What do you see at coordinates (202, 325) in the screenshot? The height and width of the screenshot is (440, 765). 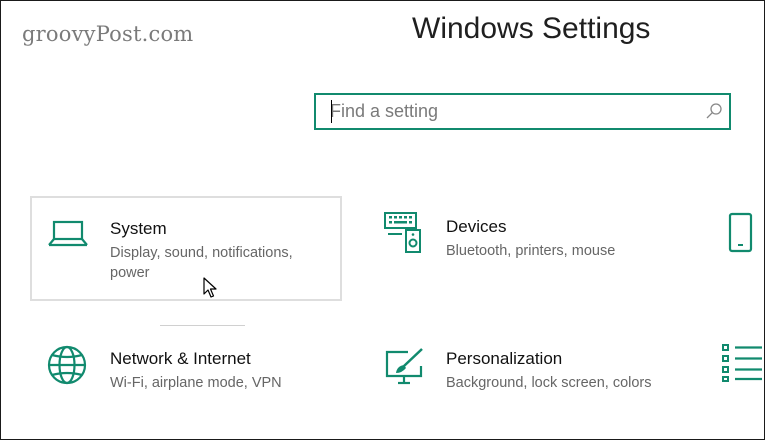 I see `divider` at bounding box center [202, 325].